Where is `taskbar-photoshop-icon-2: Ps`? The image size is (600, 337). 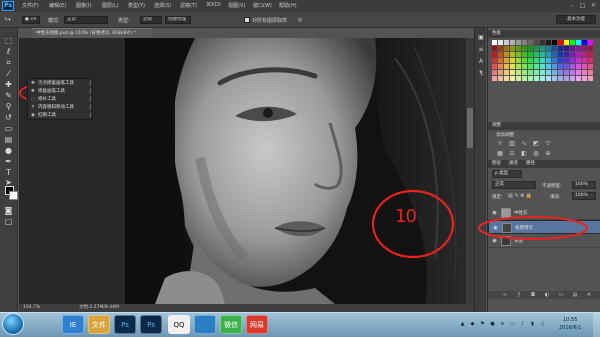
taskbar-photoshop-icon-2: Ps is located at coordinates (151, 324).